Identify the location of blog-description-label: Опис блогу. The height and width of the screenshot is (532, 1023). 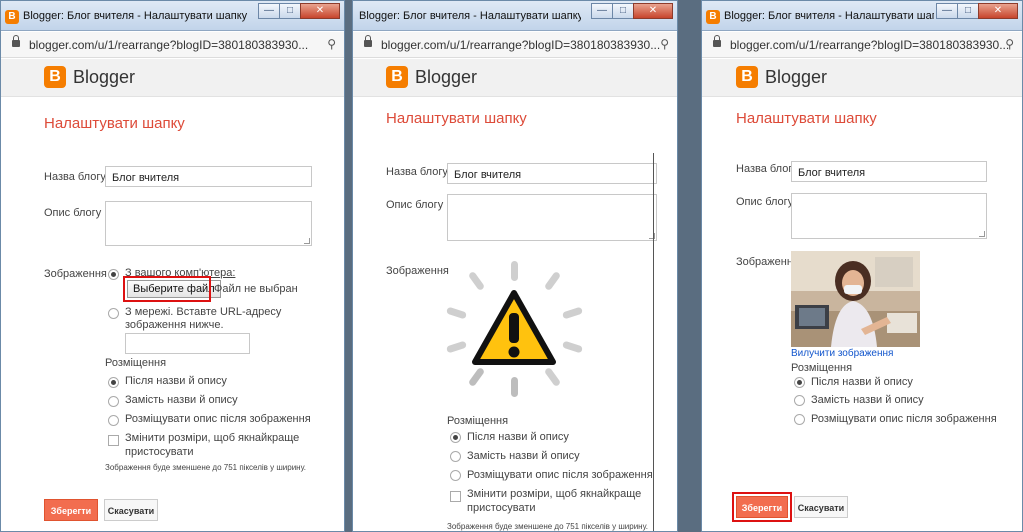
(415, 205).